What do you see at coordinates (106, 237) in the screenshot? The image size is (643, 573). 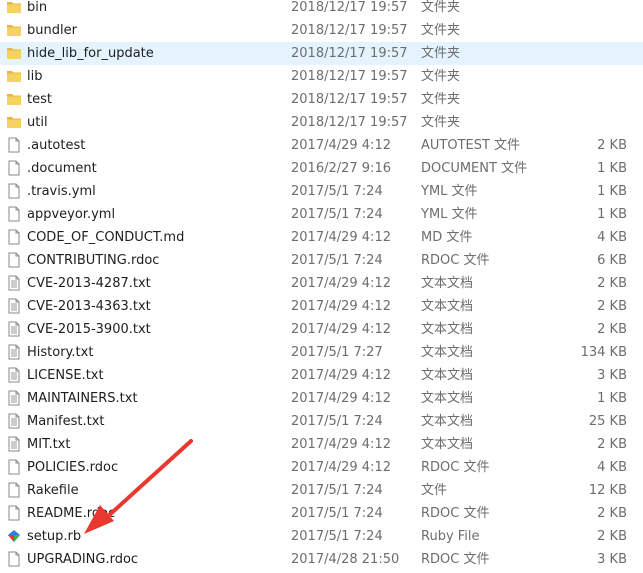 I see `file-name: CODE_OF_CONDUCT.md` at bounding box center [106, 237].